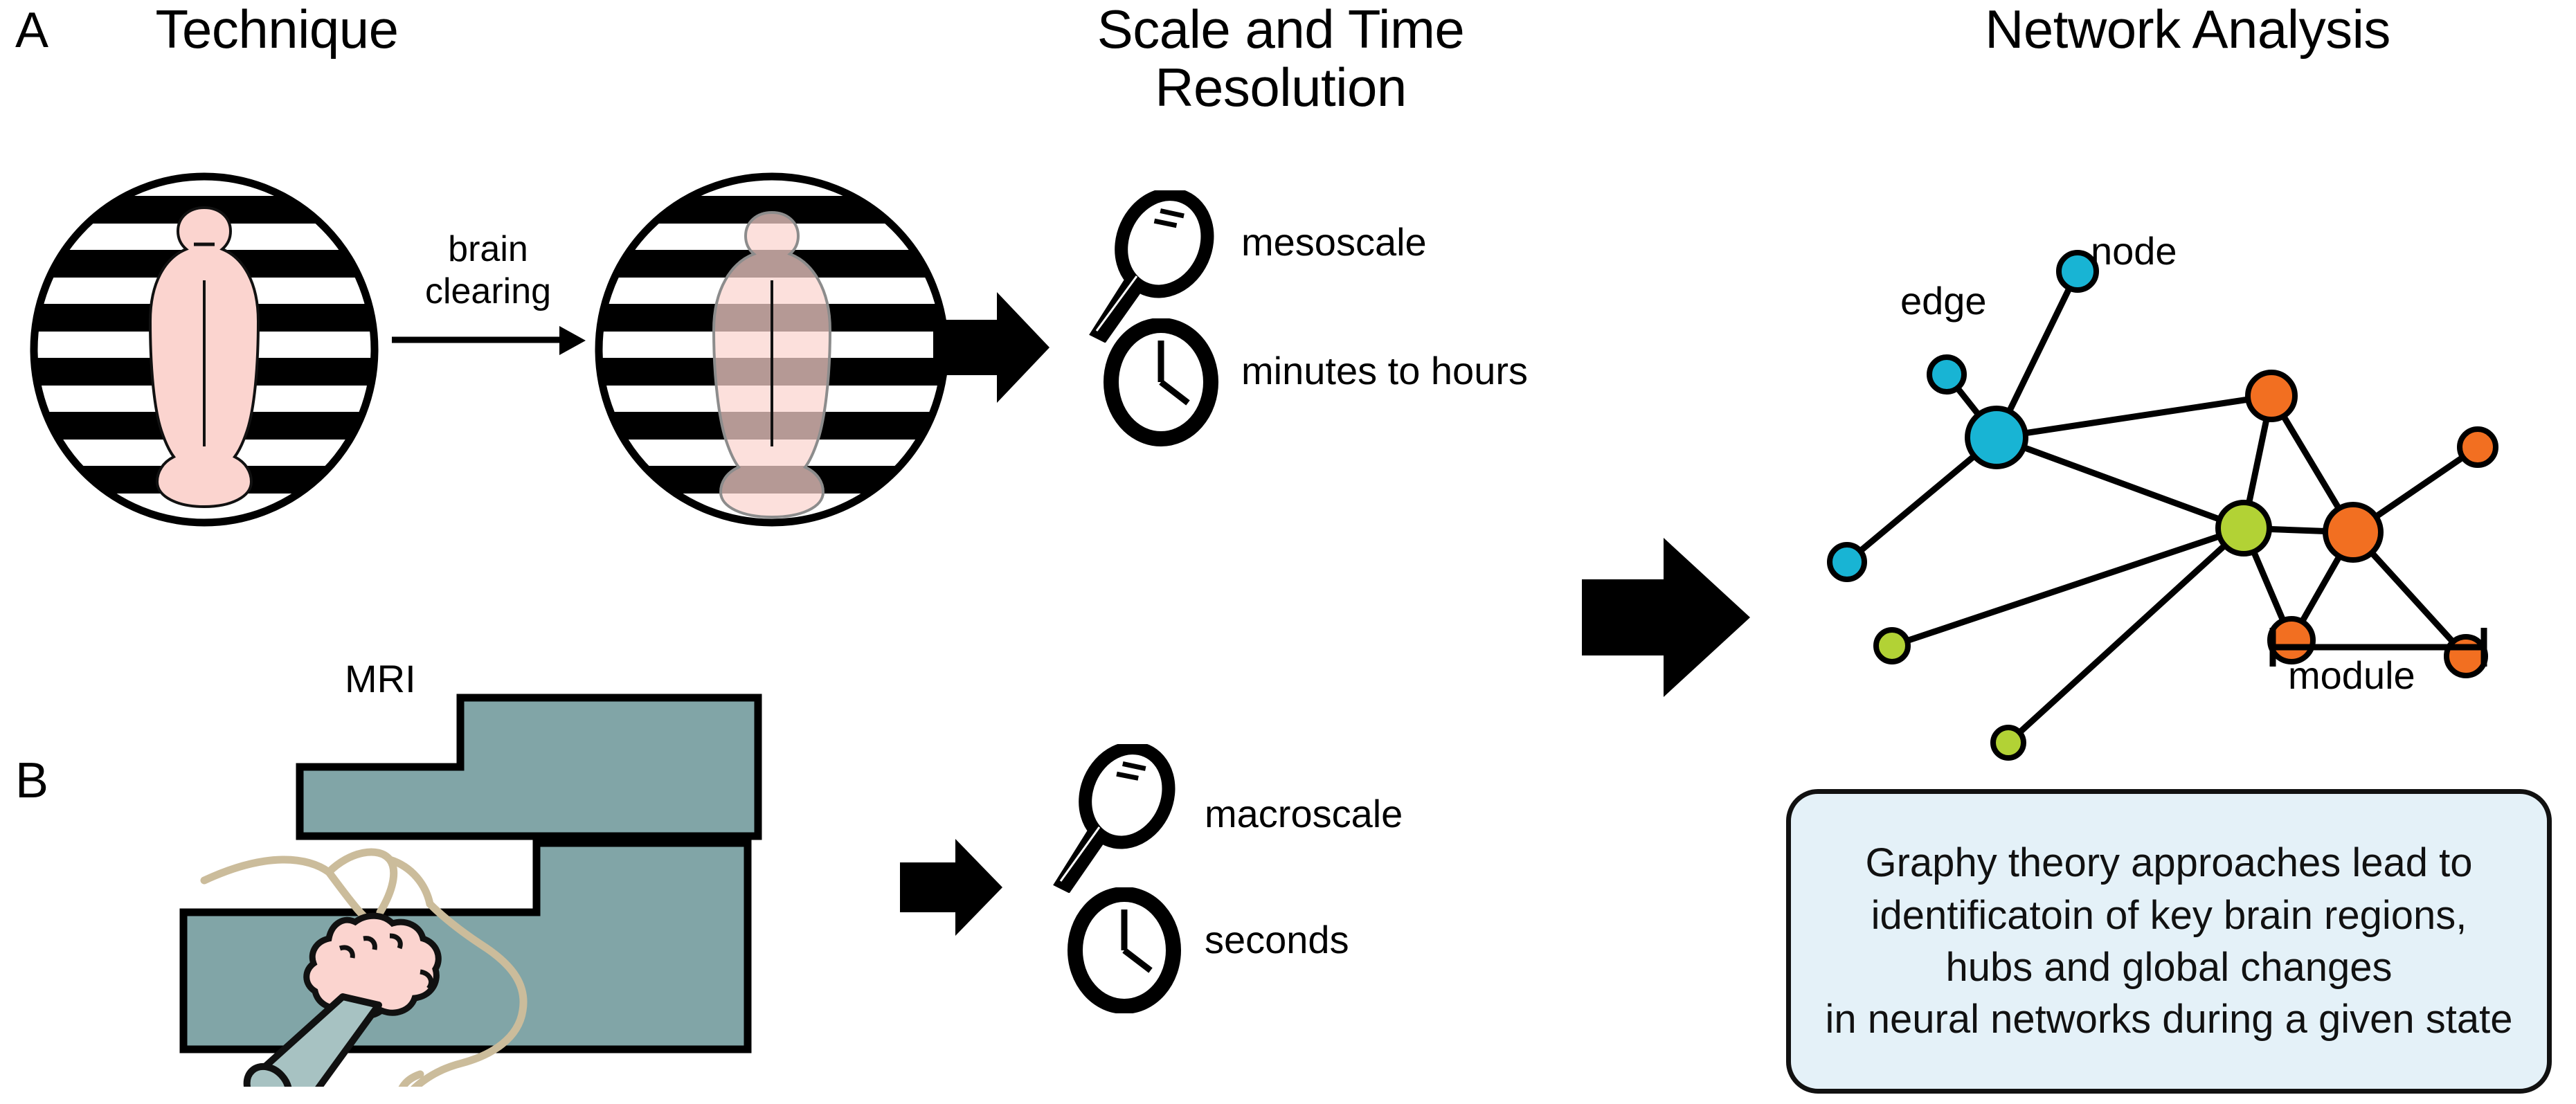  What do you see at coordinates (1281, 59) in the screenshot?
I see `column-header-scale-and-time: Scale and Time Resolution` at bounding box center [1281, 59].